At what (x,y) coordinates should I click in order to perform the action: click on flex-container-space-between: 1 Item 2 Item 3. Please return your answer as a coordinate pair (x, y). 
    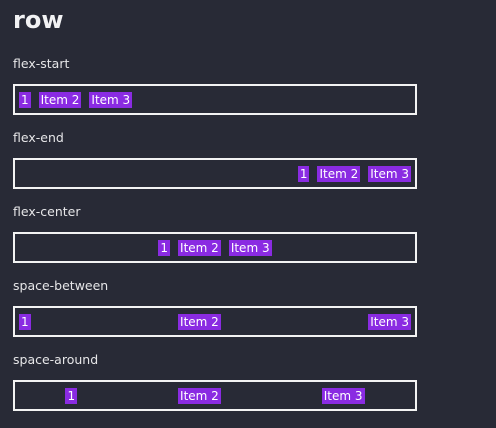
    Looking at the image, I should click on (215, 321).